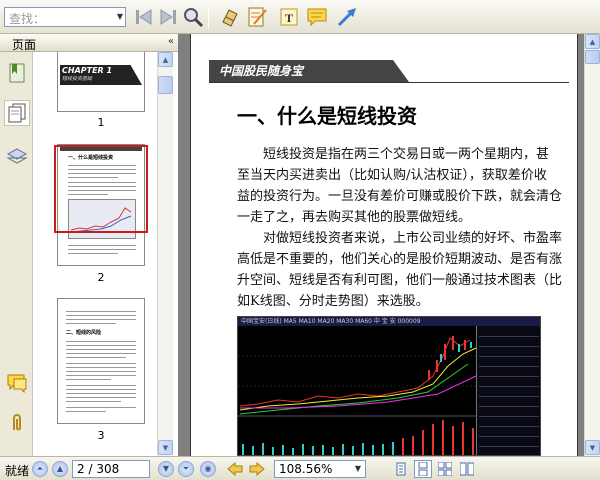 The height and width of the screenshot is (480, 600). Describe the element at coordinates (423, 469) in the screenshot. I see `continuous-layout-icon` at that location.